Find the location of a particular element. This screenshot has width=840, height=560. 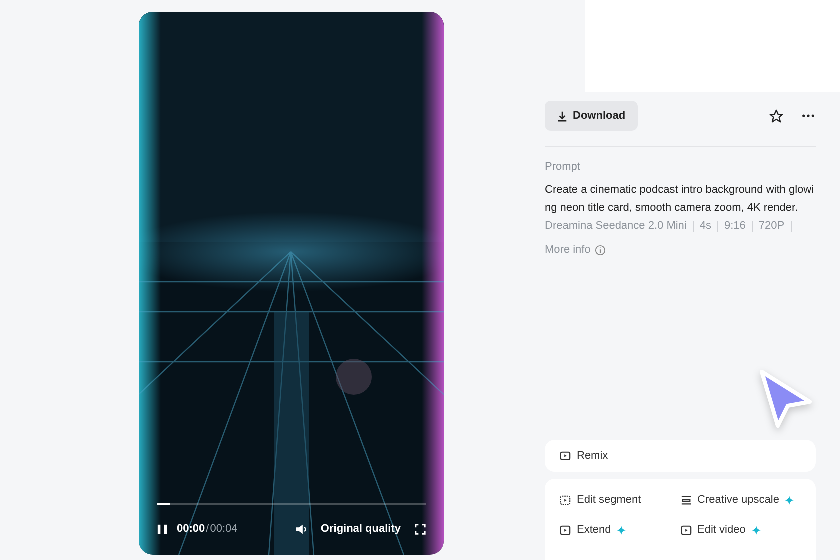

star-icon is located at coordinates (776, 116).